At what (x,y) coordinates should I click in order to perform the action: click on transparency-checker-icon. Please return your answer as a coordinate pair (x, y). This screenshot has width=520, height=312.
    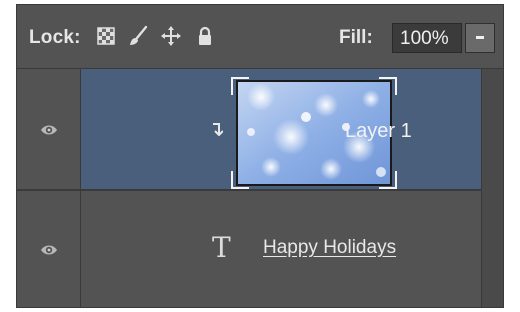
    Looking at the image, I should click on (106, 36).